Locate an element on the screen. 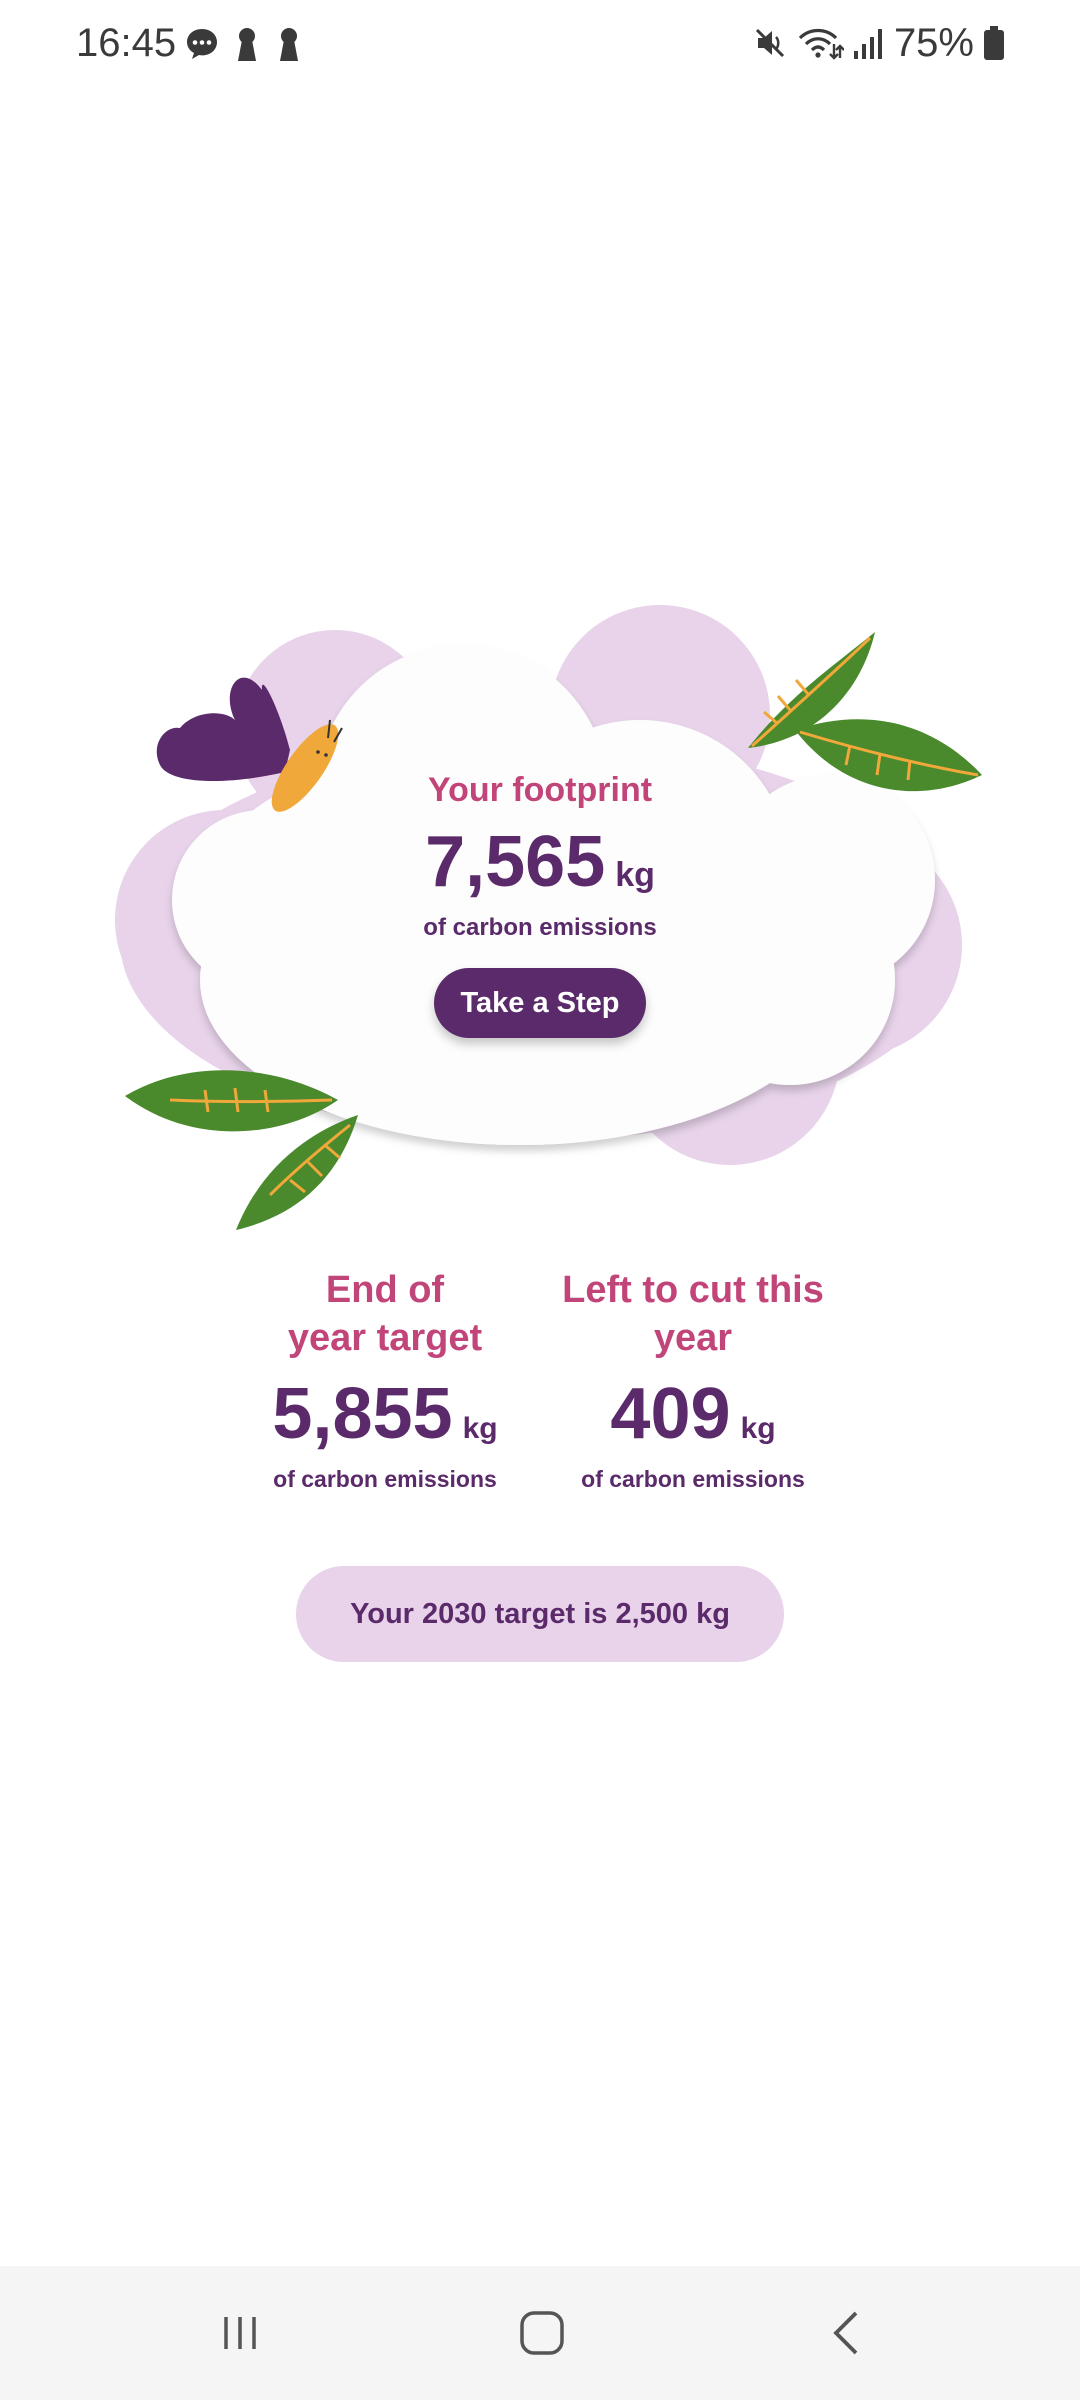  status-time: 16:45 is located at coordinates (126, 43).